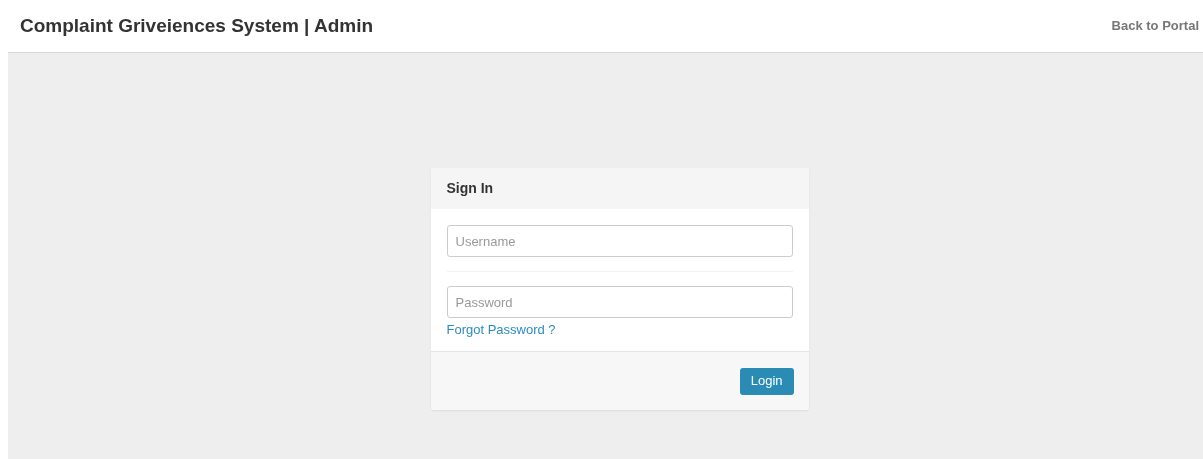 This screenshot has height=459, width=1203. I want to click on site-title: Complaint Griveiences System | Admin, so click(197, 25).